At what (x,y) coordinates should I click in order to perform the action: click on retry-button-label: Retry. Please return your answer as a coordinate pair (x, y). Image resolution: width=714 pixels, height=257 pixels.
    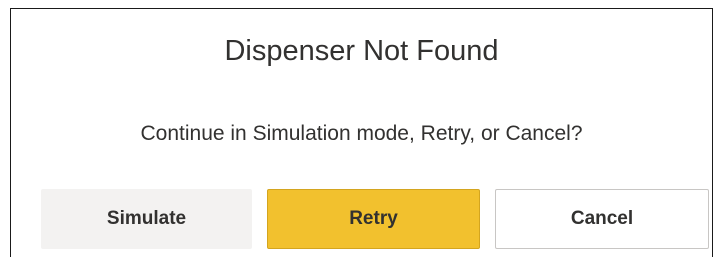
    Looking at the image, I should click on (373, 218).